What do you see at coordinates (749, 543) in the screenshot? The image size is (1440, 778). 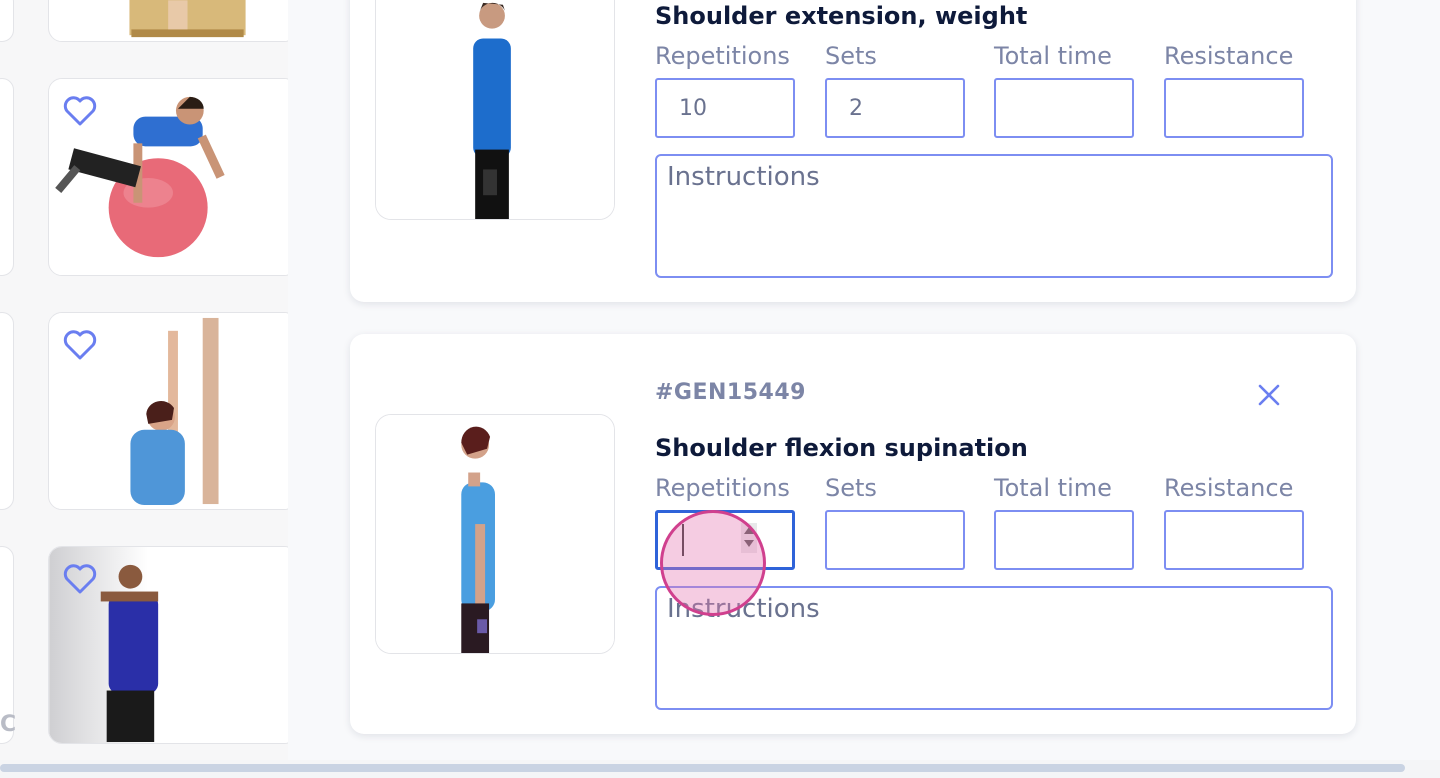 I see `spinner-down-icon` at bounding box center [749, 543].